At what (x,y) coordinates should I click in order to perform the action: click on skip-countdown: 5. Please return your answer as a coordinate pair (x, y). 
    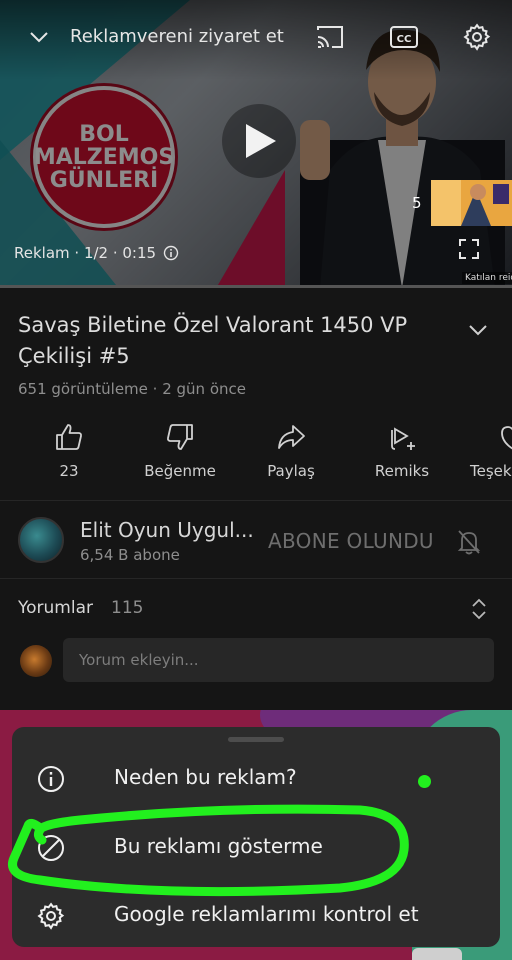
    Looking at the image, I should click on (417, 203).